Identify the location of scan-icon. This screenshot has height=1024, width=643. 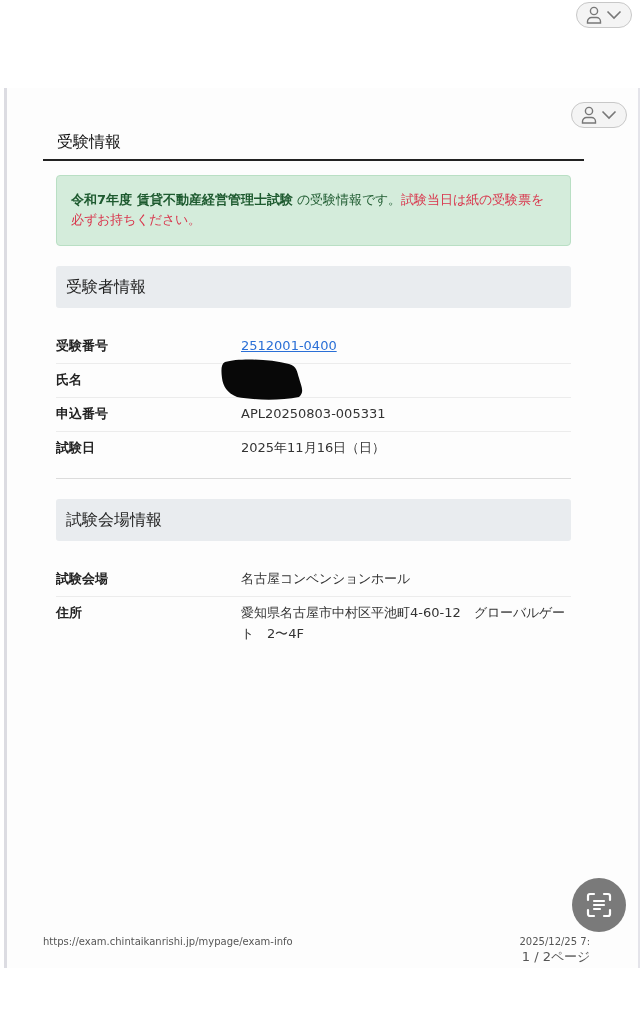
(599, 905).